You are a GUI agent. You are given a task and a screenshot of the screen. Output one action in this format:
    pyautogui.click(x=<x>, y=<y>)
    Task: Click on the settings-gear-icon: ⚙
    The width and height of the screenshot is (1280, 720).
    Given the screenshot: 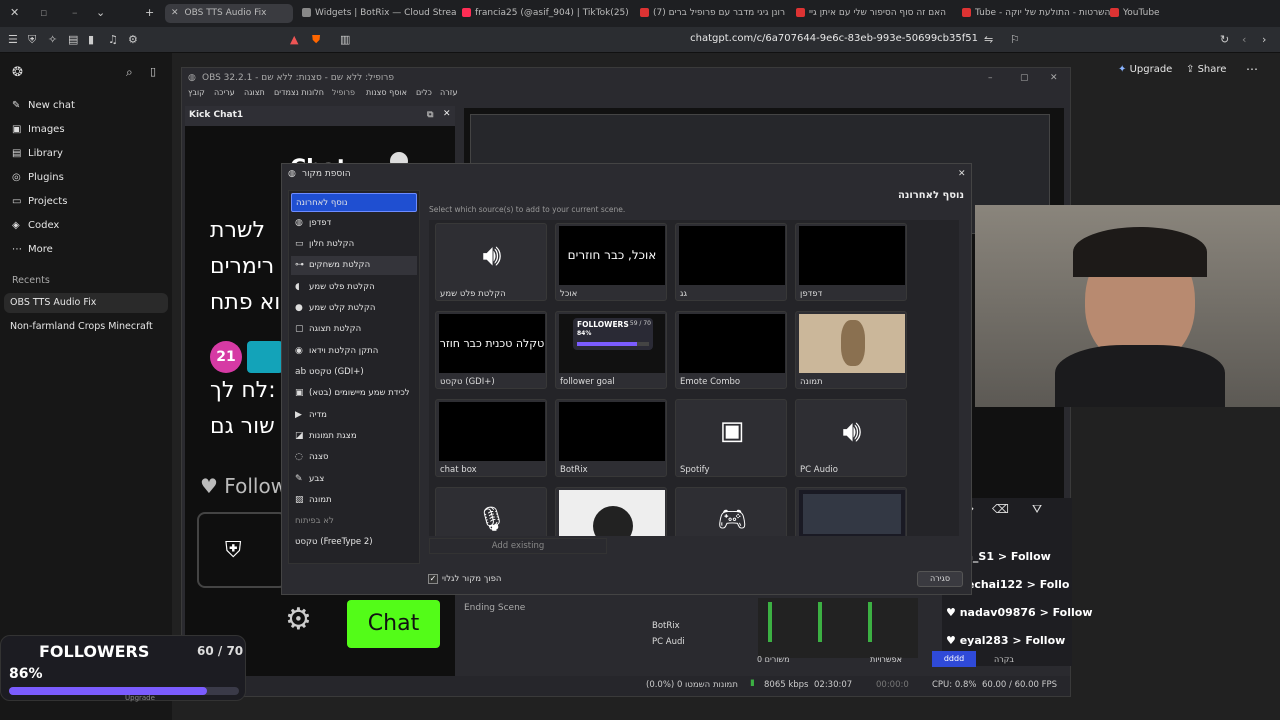 What is the action you would take?
    pyautogui.click(x=298, y=619)
    